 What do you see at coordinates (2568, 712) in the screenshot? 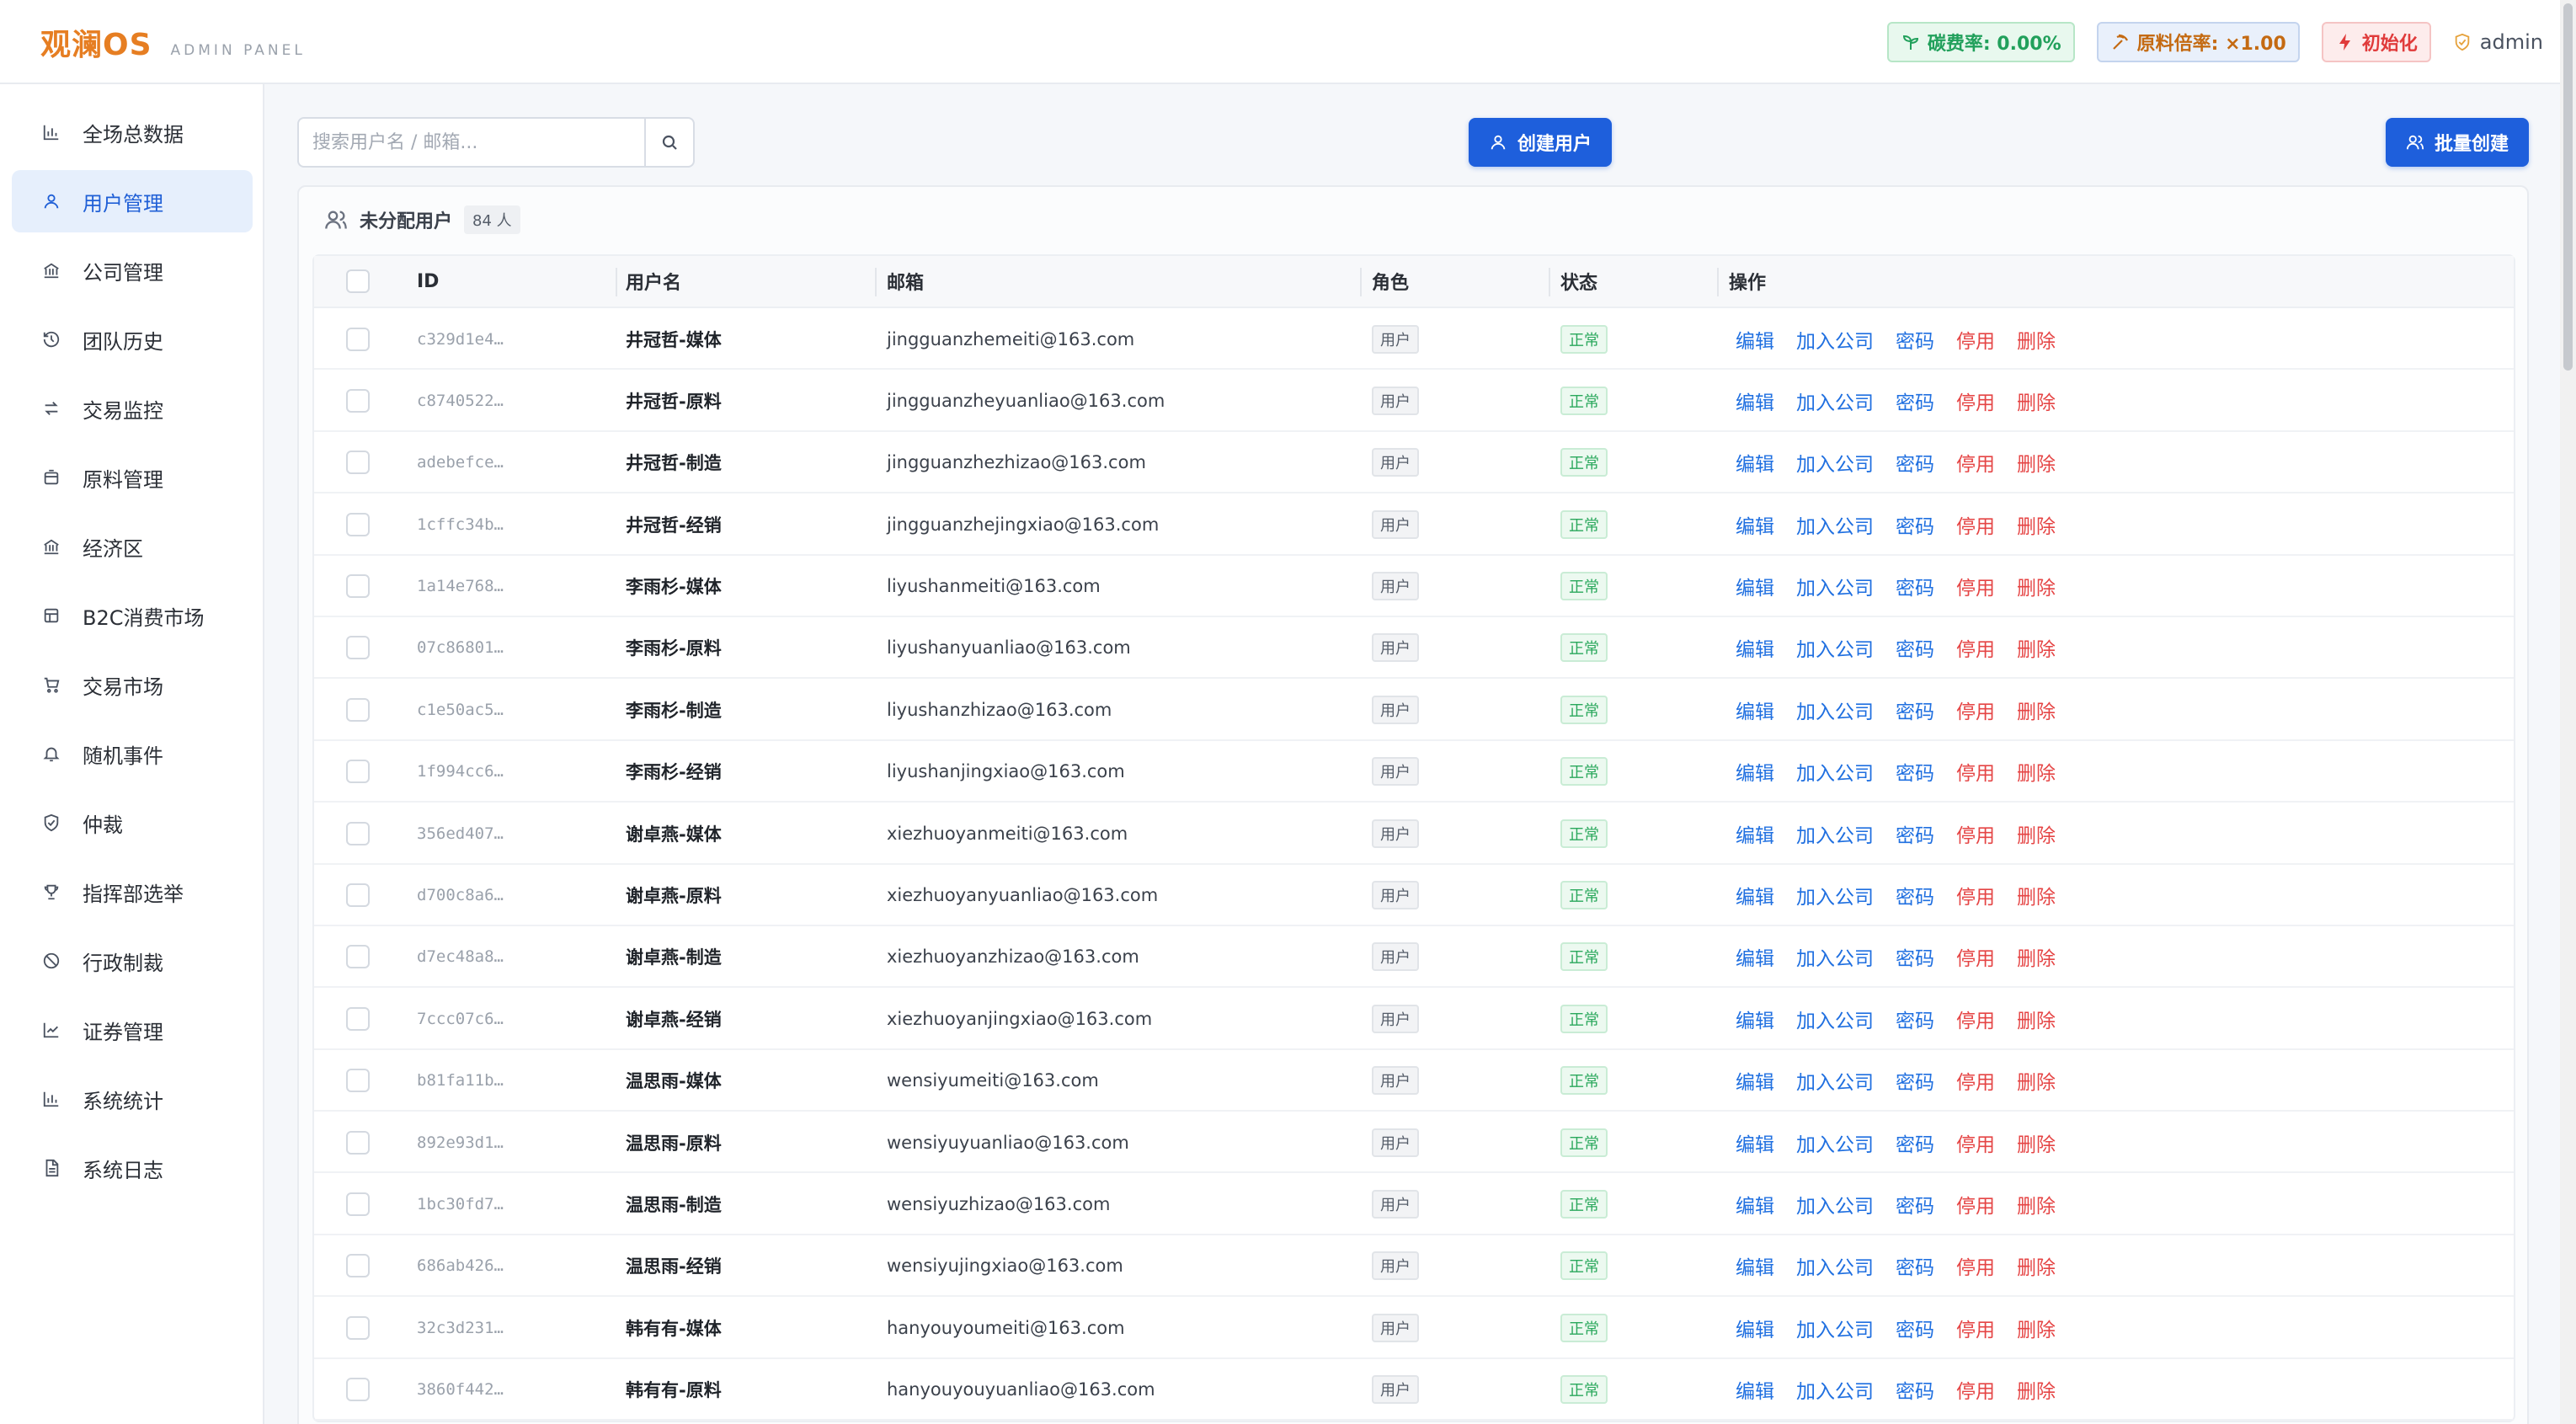
I see `page-scrollbar` at bounding box center [2568, 712].